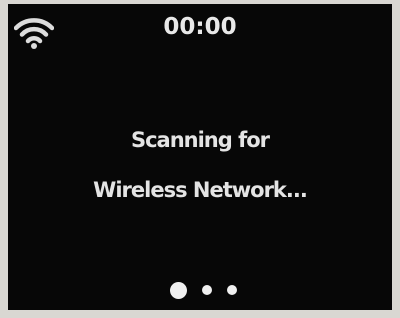 The height and width of the screenshot is (318, 400). Describe the element at coordinates (178, 290) in the screenshot. I see `page-dot-active` at that location.